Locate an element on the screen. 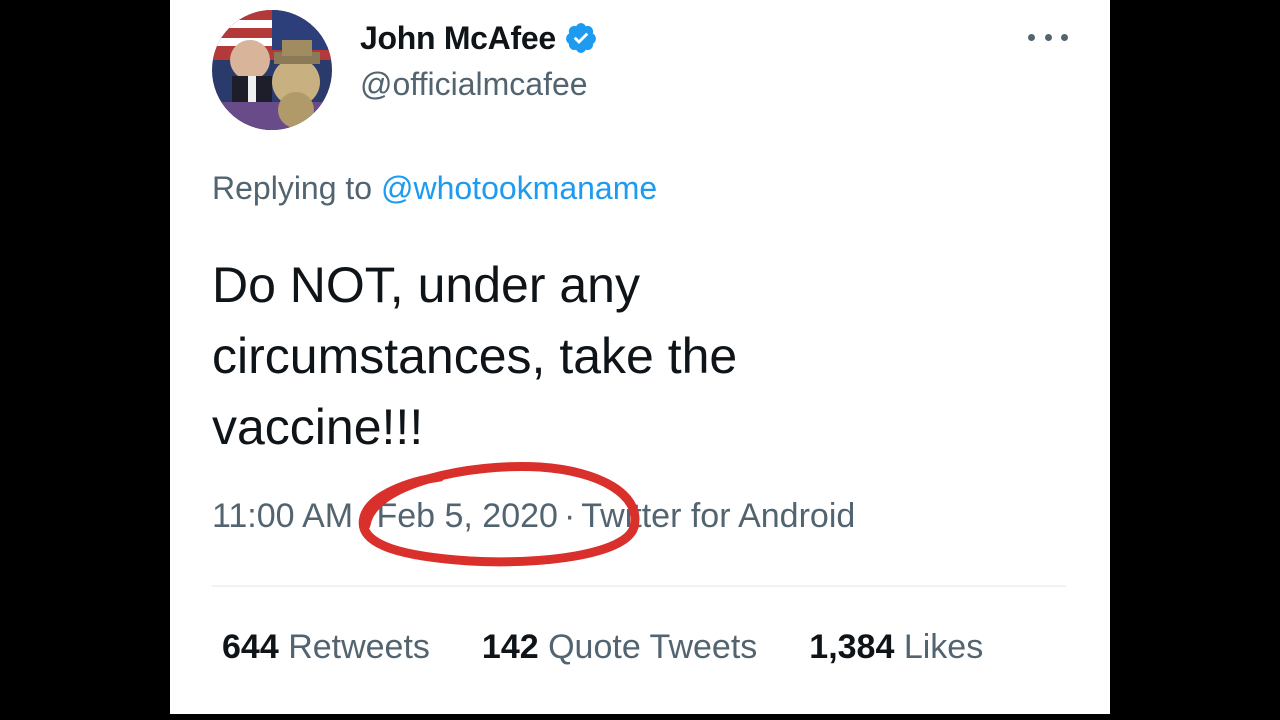 This screenshot has width=1280, height=720. retweets-label: Retweets is located at coordinates (359, 647).